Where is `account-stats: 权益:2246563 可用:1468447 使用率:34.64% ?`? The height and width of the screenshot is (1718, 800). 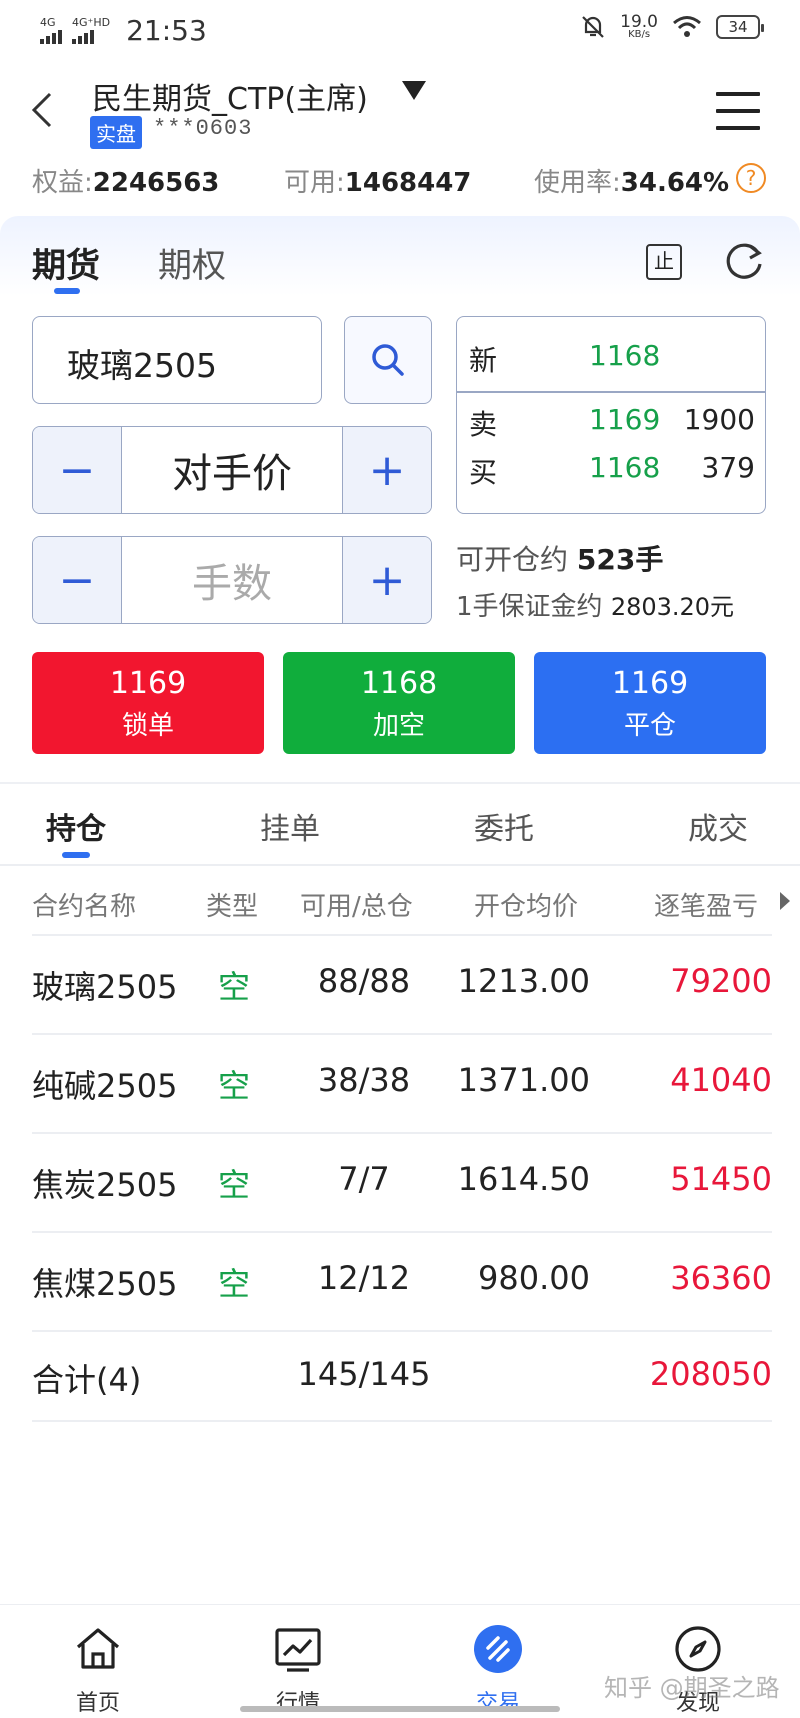
account-stats: 权益:2246563 可用:1468447 使用率:34.64% ? is located at coordinates (402, 180).